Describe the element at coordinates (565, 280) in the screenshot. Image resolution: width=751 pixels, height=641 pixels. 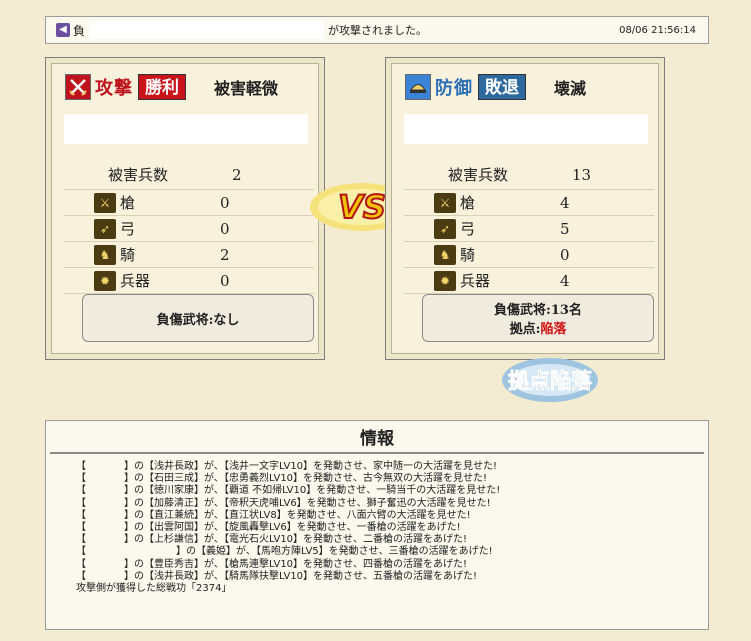
I see `siege-value: 4` at that location.